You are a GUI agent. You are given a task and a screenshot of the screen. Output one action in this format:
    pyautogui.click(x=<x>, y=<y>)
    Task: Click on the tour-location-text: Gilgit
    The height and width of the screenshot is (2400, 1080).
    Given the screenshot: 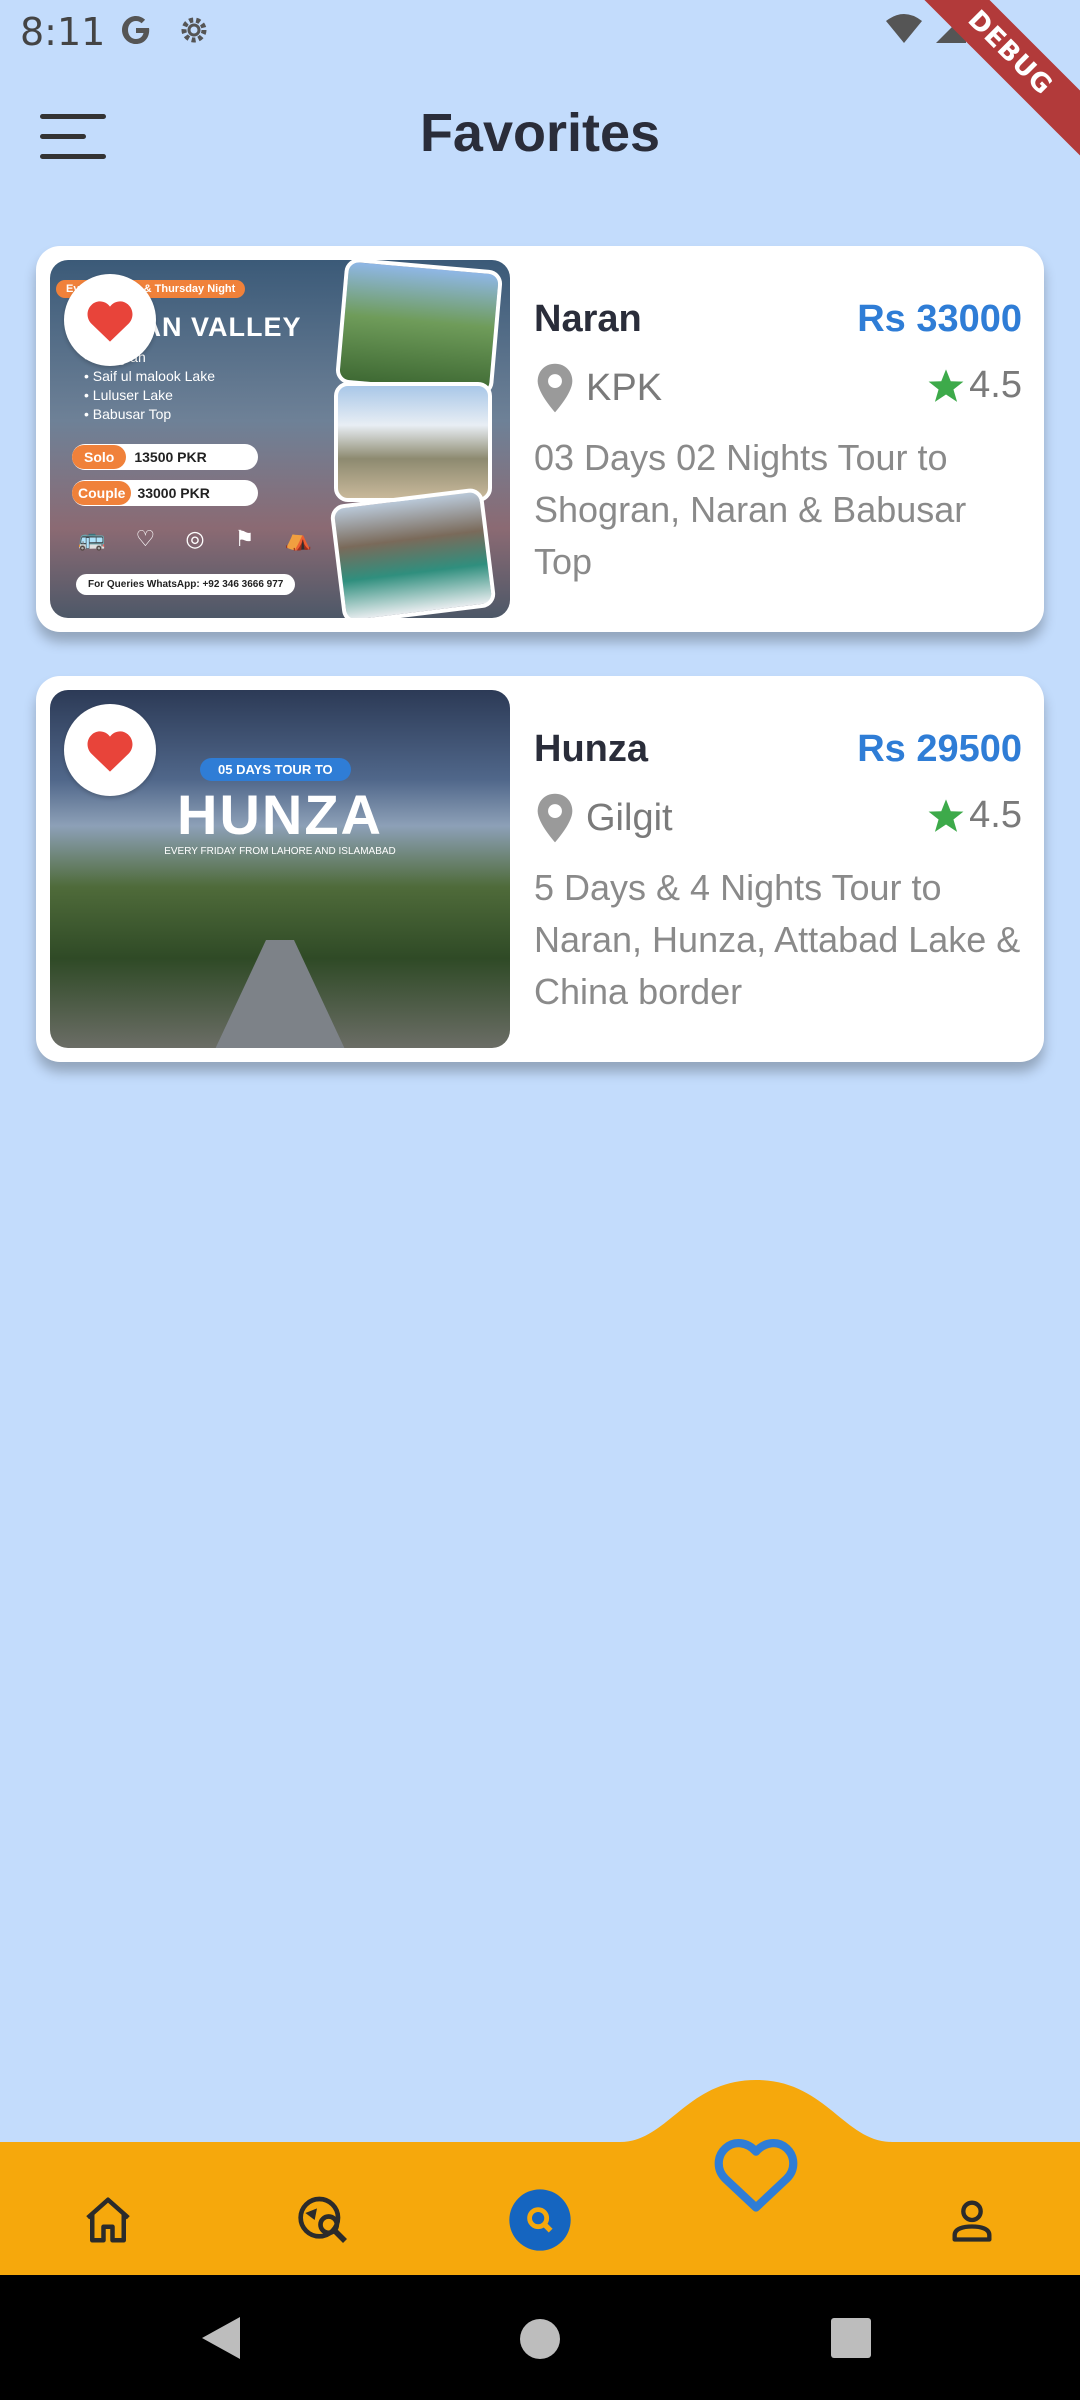 What is the action you would take?
    pyautogui.click(x=629, y=817)
    